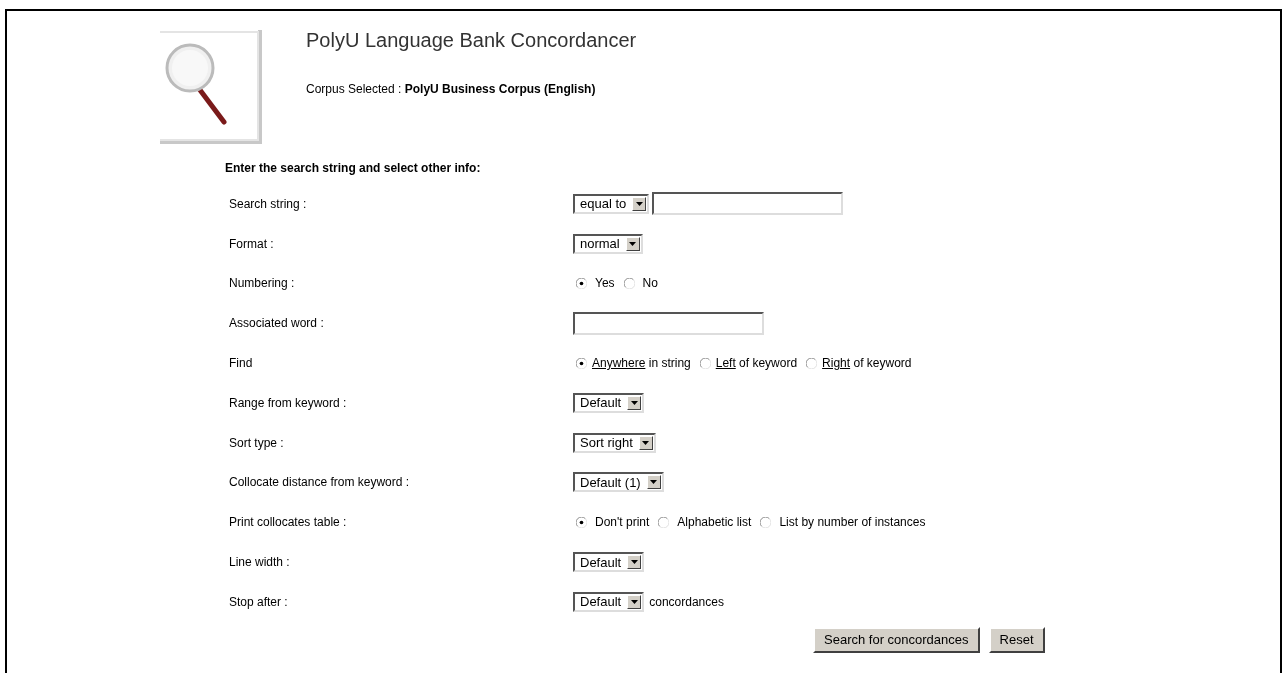 The height and width of the screenshot is (673, 1288). Describe the element at coordinates (320, 482) in the screenshot. I see `field-label: Collocate distance from keyword :` at that location.